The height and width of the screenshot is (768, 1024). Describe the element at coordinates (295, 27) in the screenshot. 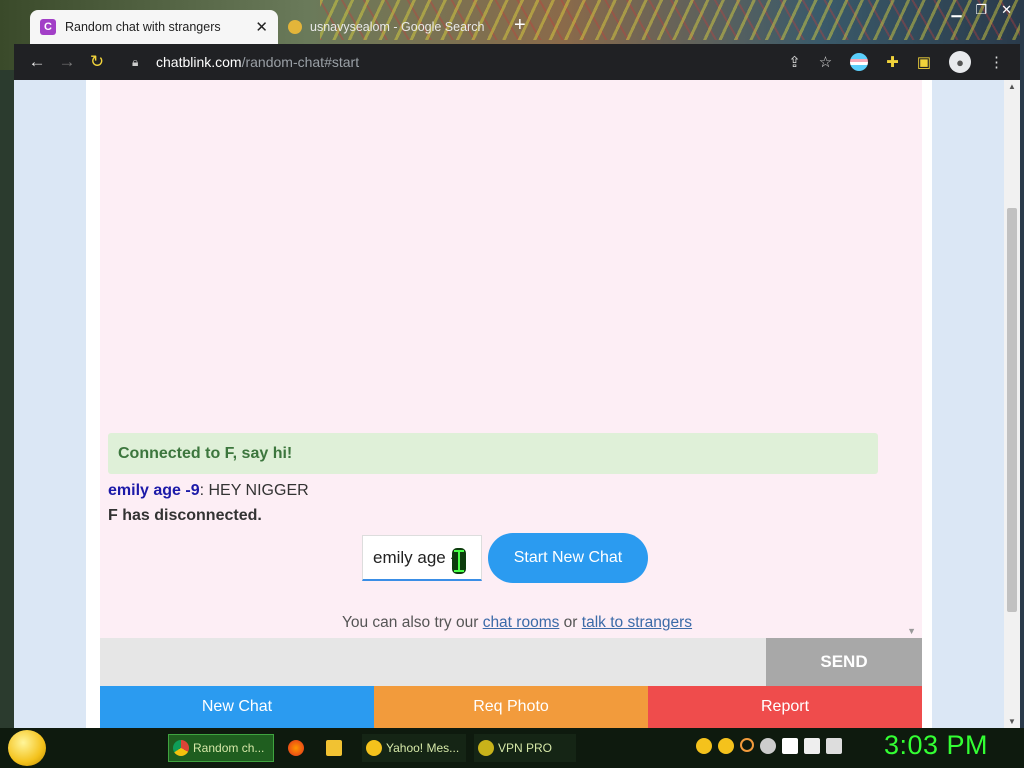

I see `google-icon` at that location.